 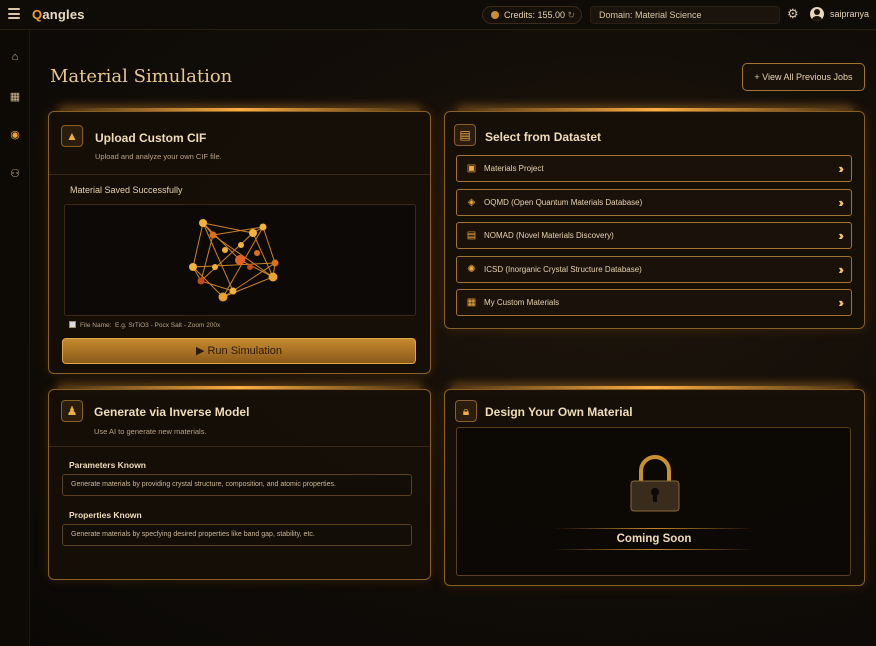 What do you see at coordinates (654, 539) in the screenshot?
I see `coming-soon-label: Coming Soon` at bounding box center [654, 539].